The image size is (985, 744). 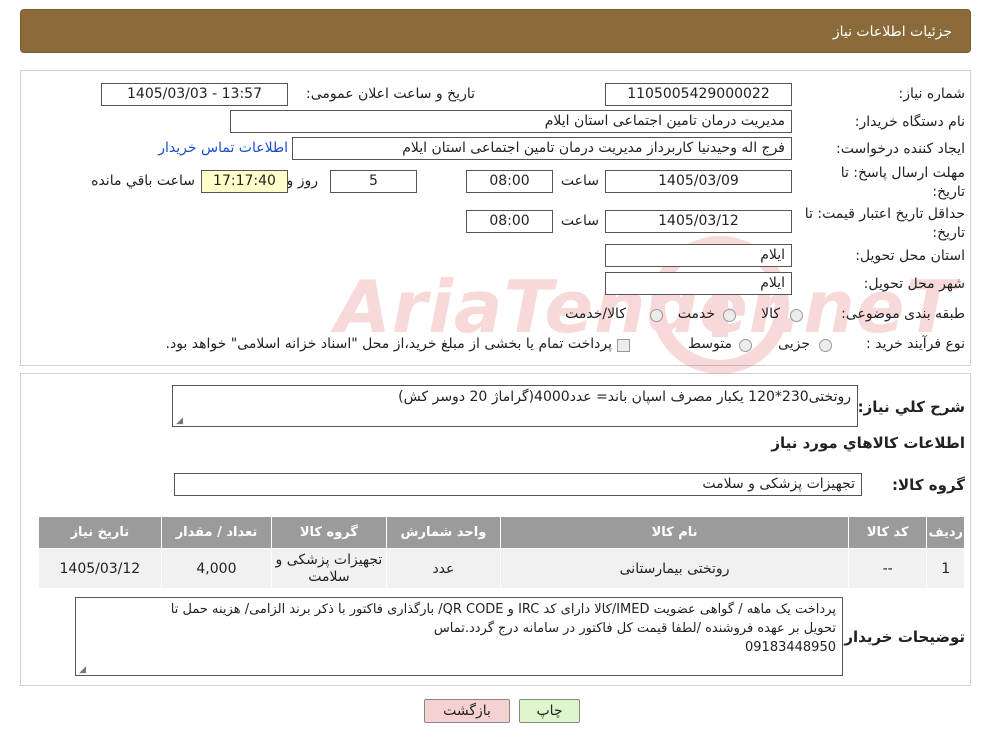 What do you see at coordinates (698, 283) in the screenshot?
I see `city-field: ایلام` at bounding box center [698, 283].